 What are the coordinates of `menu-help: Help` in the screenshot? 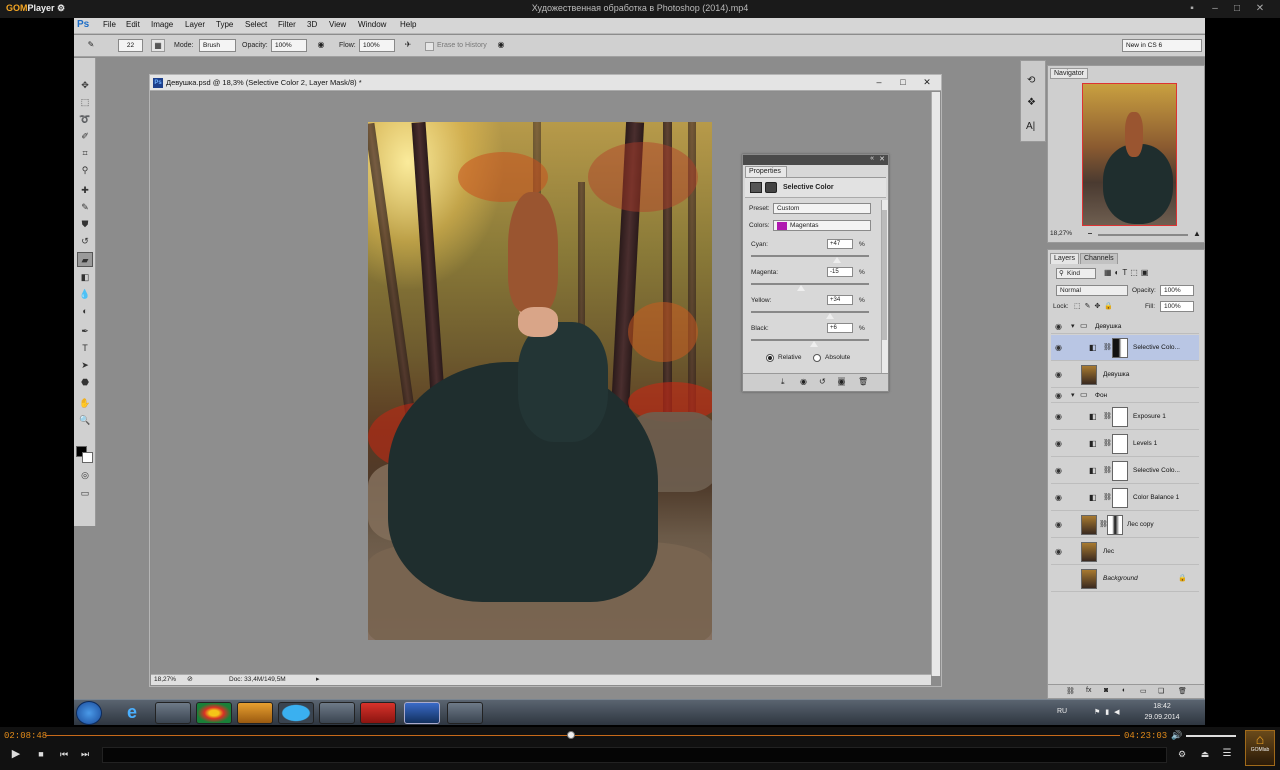 It's located at (408, 24).